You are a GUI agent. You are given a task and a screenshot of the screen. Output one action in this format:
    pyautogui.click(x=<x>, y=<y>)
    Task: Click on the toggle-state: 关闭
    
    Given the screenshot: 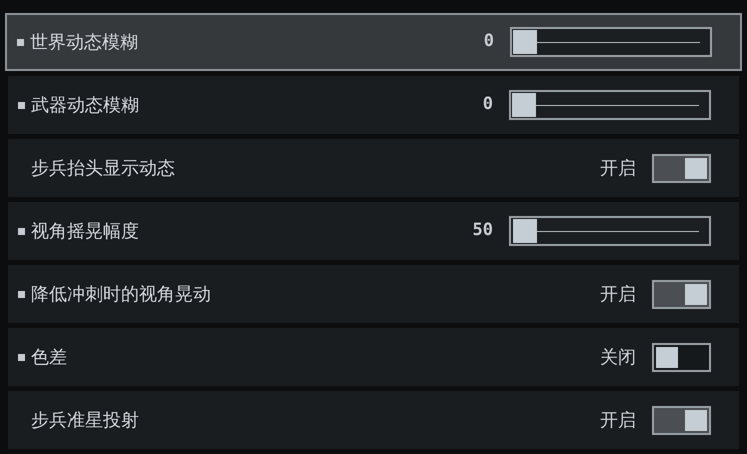 What is the action you would take?
    pyautogui.click(x=618, y=358)
    